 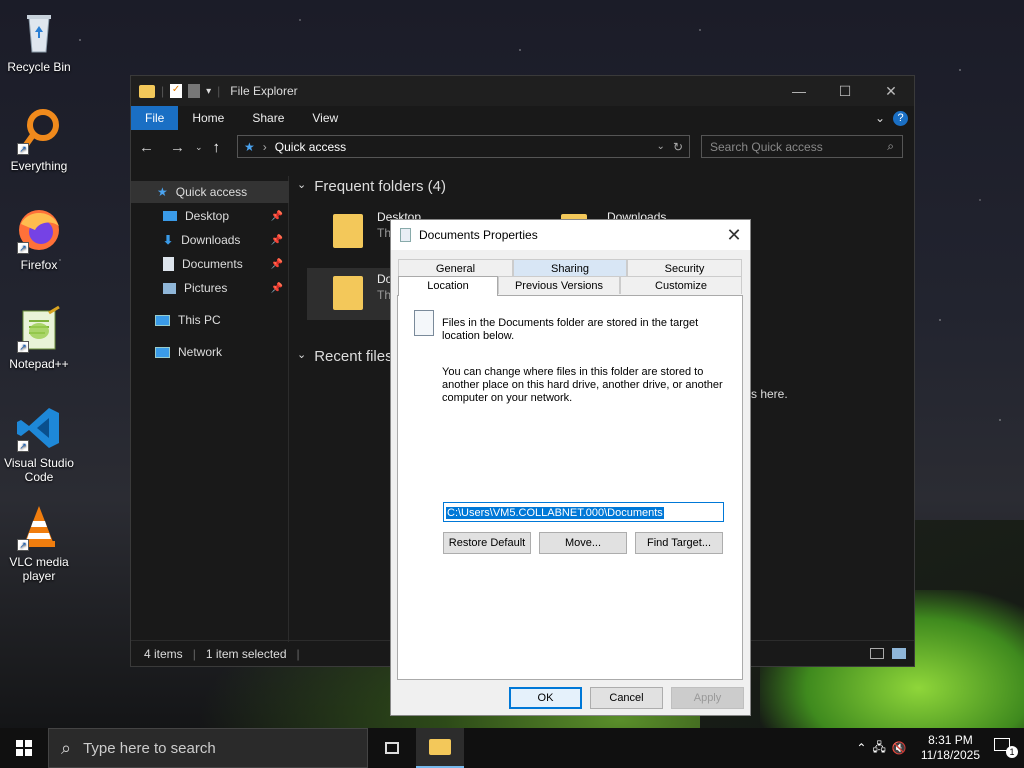 What do you see at coordinates (463, 146) in the screenshot?
I see `address-bar: ★ › Quick access ⌄ ↻` at bounding box center [463, 146].